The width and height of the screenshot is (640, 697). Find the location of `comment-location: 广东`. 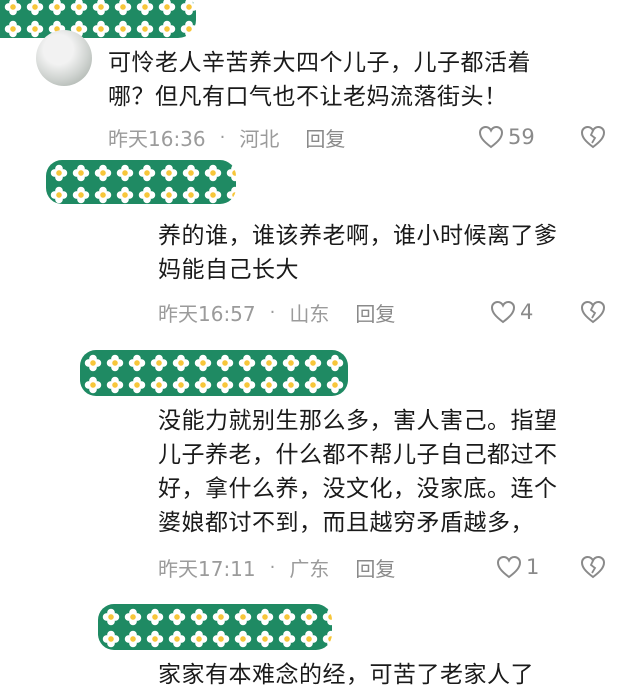

comment-location: 广东 is located at coordinates (309, 568).